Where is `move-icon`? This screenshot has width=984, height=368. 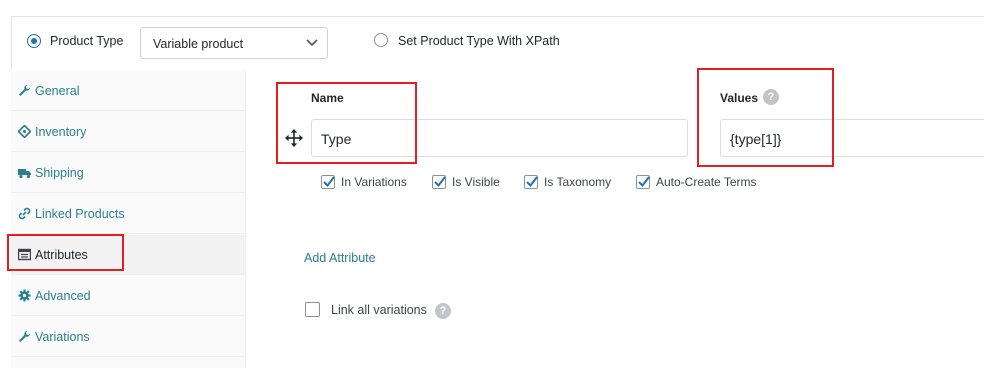
move-icon is located at coordinates (294, 138).